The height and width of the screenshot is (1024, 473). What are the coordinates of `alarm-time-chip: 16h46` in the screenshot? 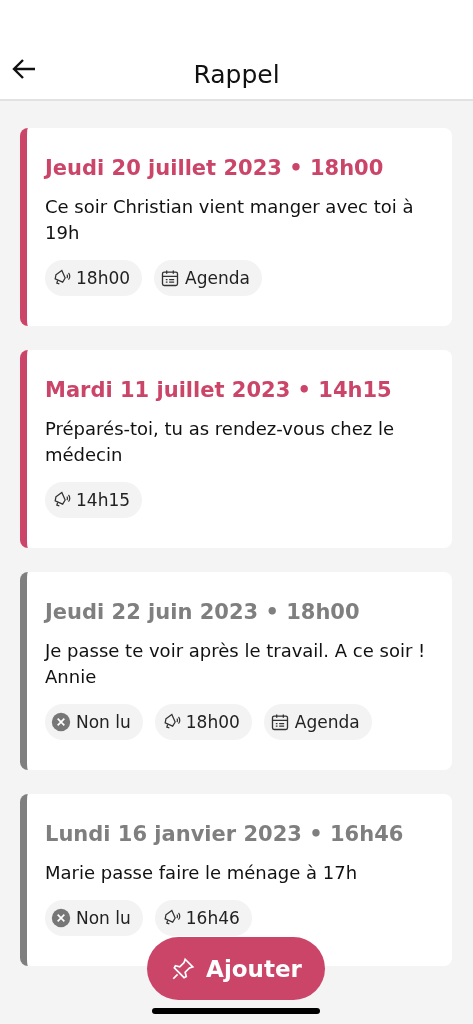 It's located at (203, 918).